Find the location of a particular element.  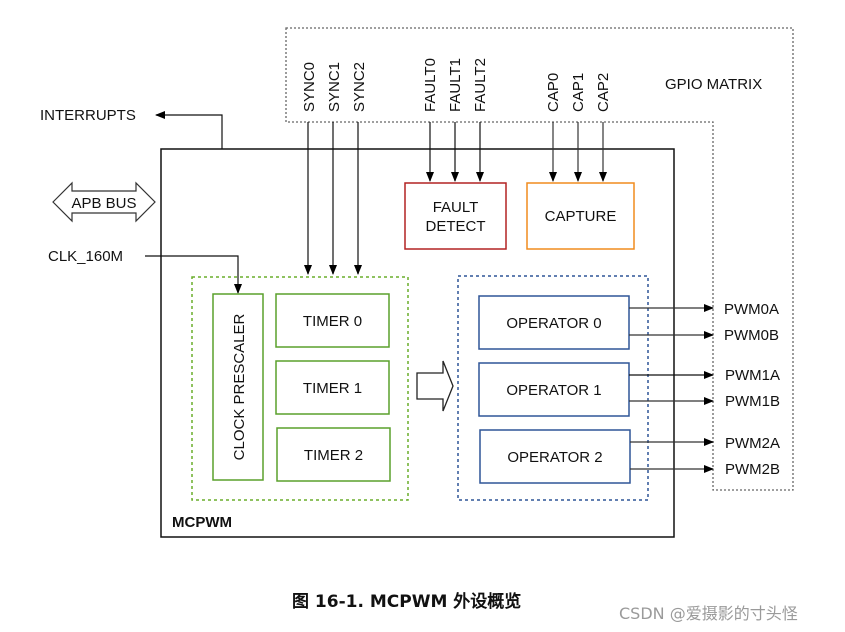

fault-detect-label-2: DETECT is located at coordinates (456, 226).